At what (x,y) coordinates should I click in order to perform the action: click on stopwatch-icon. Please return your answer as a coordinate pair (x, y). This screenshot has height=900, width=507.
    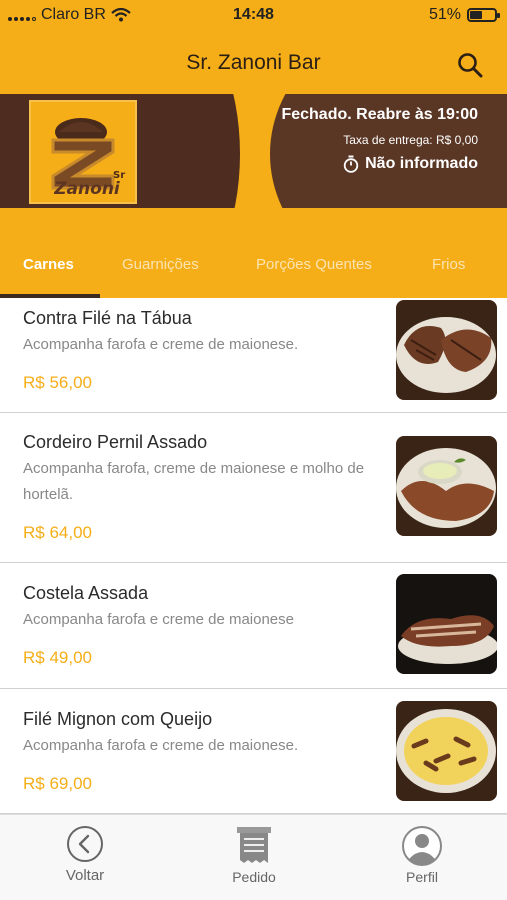
    Looking at the image, I should click on (351, 164).